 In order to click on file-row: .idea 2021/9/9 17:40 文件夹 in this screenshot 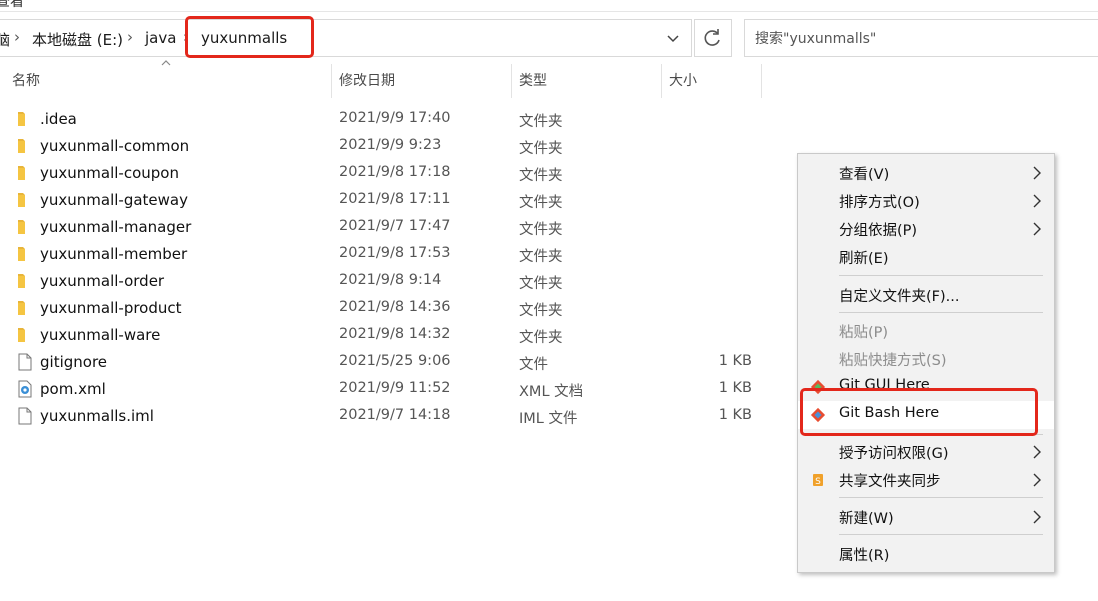, I will do `click(390, 119)`.